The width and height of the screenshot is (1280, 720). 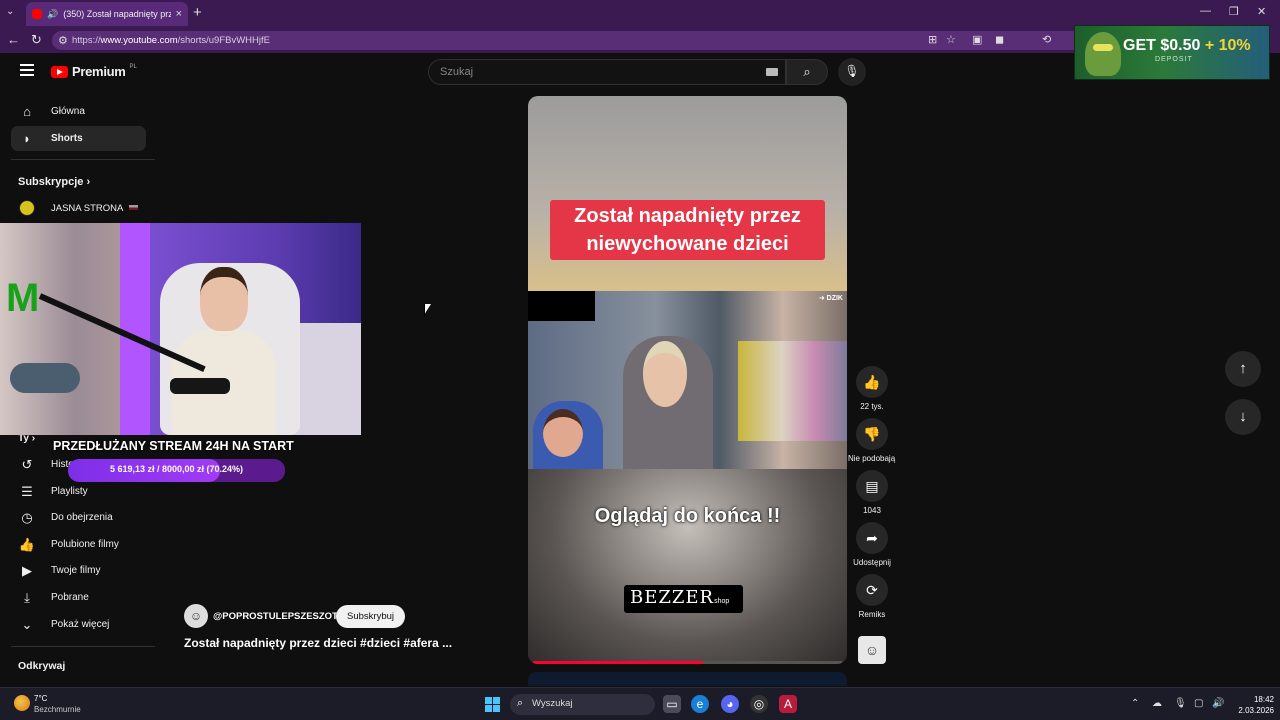 I want to click on weather-sun-icon, so click(x=22, y=703).